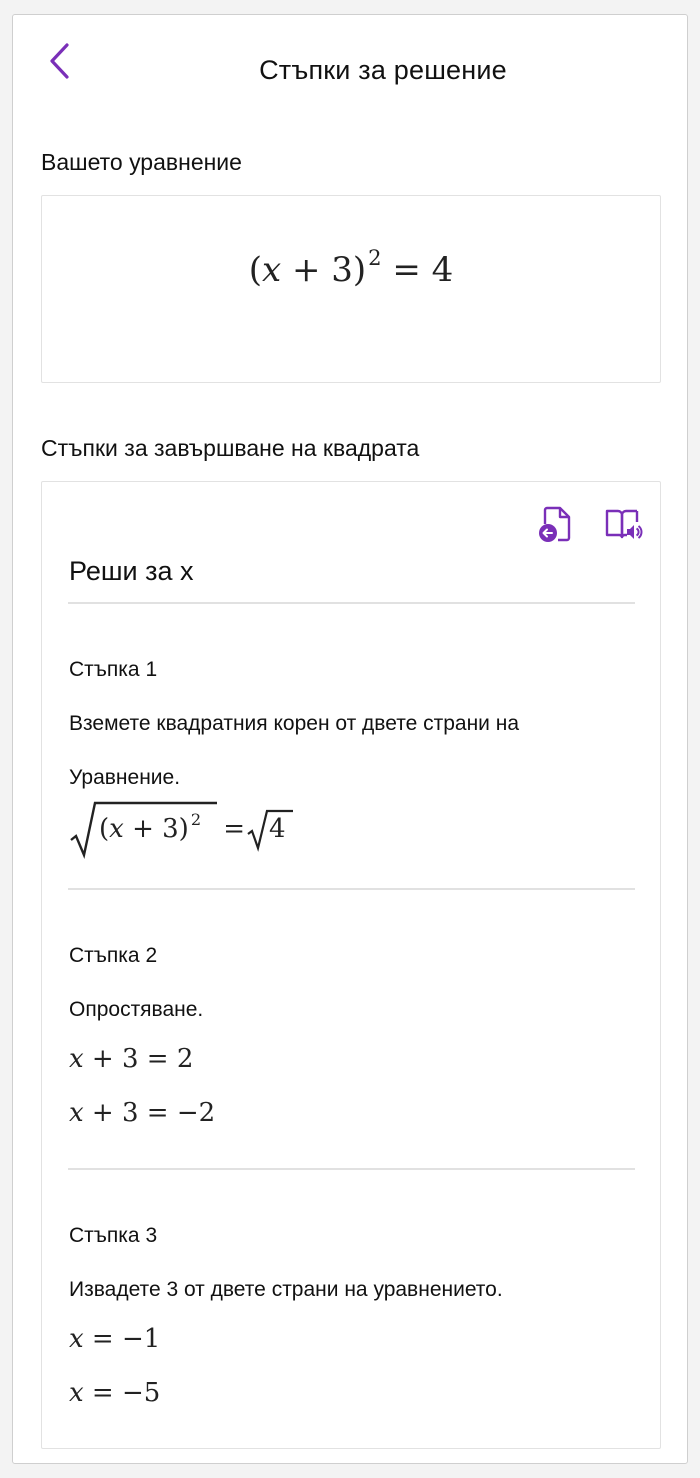 The image size is (700, 1478). What do you see at coordinates (383, 70) in the screenshot?
I see `page-title: Стъпки за решение` at bounding box center [383, 70].